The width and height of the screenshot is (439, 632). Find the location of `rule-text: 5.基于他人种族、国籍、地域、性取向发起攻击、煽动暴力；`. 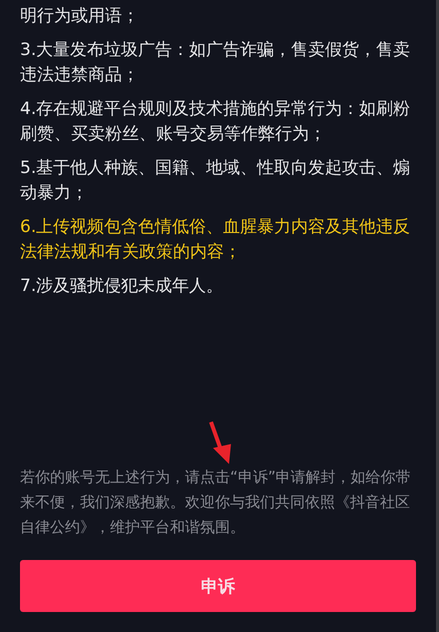

rule-text: 5.基于他人种族、国籍、地域、性取向发起攻击、煽动暴力； is located at coordinates (216, 181).